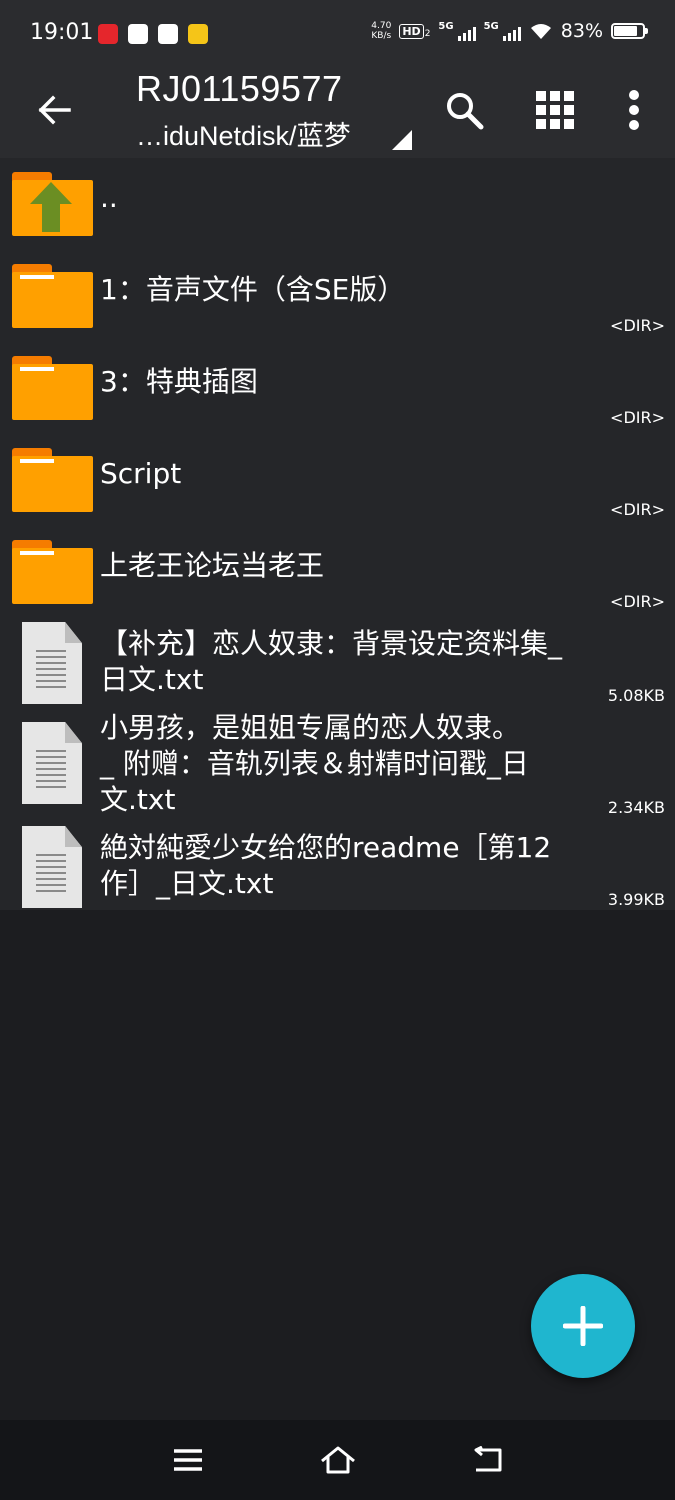  I want to click on return-icon, so click(488, 1459).